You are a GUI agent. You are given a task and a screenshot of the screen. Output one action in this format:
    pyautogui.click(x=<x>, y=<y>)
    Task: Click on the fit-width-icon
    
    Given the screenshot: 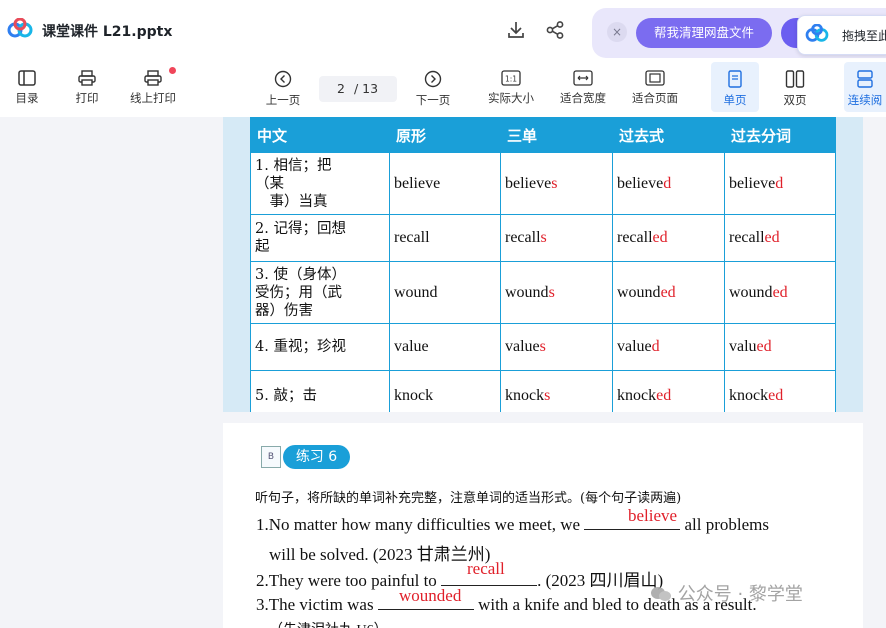 What is the action you would take?
    pyautogui.click(x=583, y=78)
    